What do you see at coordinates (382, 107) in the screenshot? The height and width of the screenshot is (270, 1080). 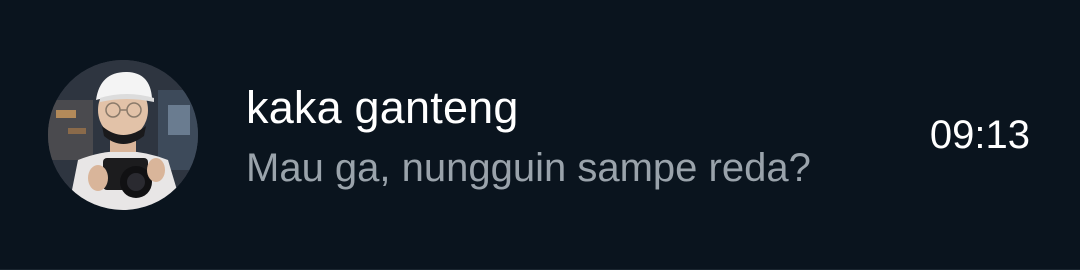 I see `contact-name: kaka ganteng` at bounding box center [382, 107].